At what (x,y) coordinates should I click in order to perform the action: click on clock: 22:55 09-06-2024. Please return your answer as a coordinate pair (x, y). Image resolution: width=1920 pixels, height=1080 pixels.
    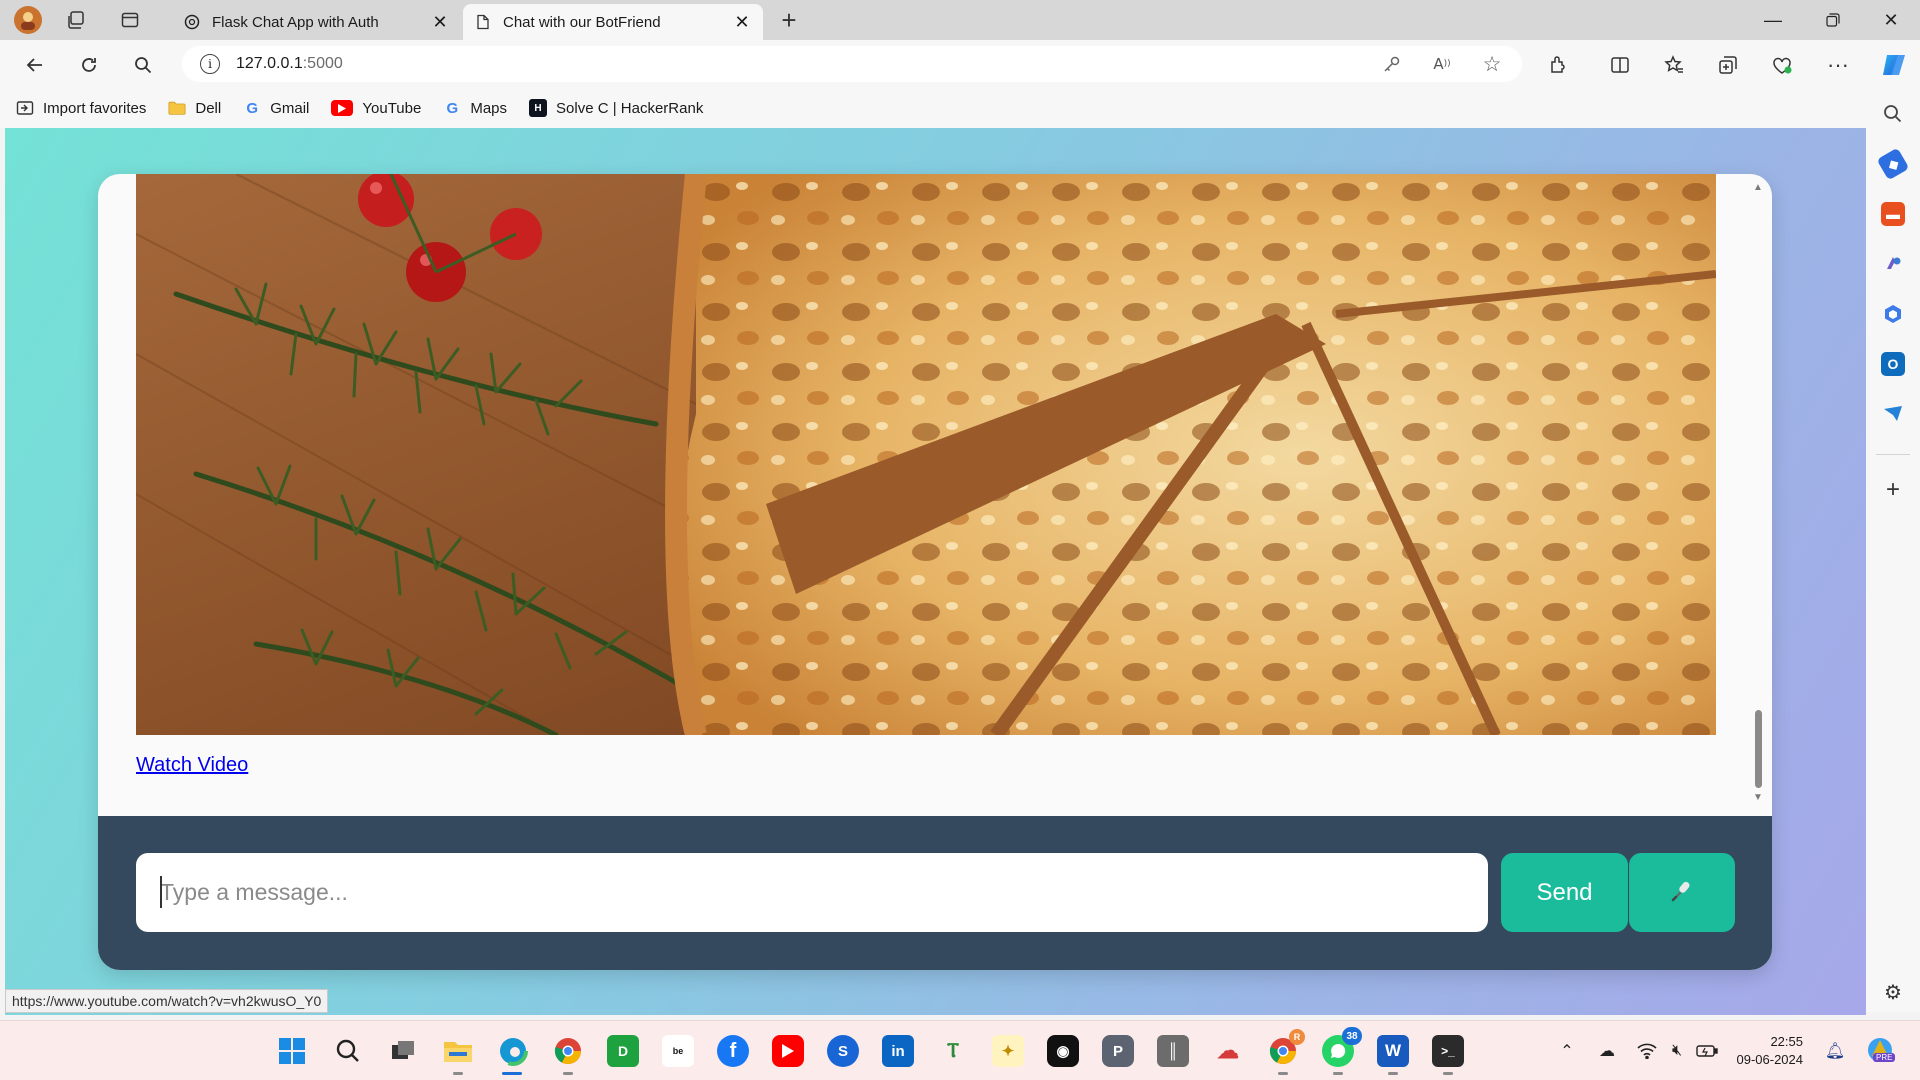
    Looking at the image, I should click on (1768, 1051).